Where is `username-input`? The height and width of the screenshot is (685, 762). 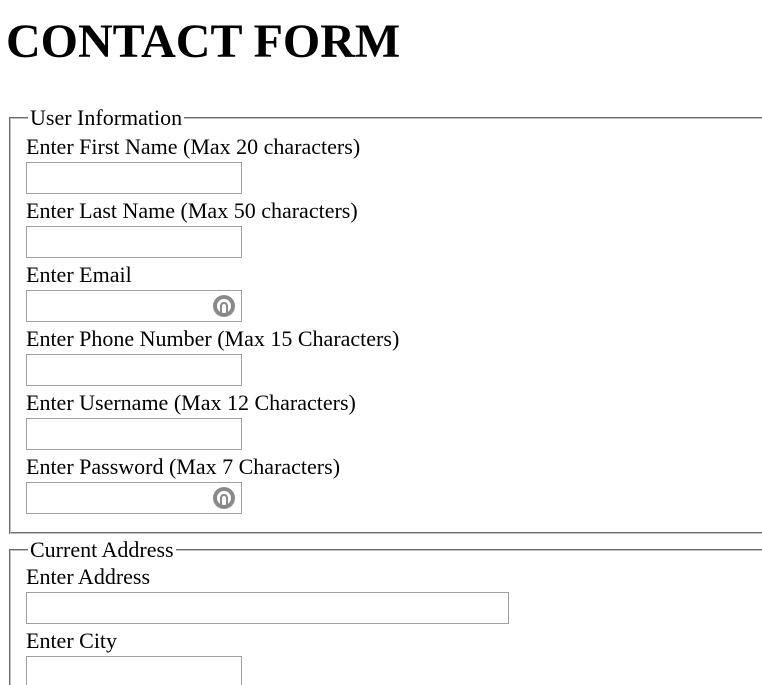
username-input is located at coordinates (134, 434).